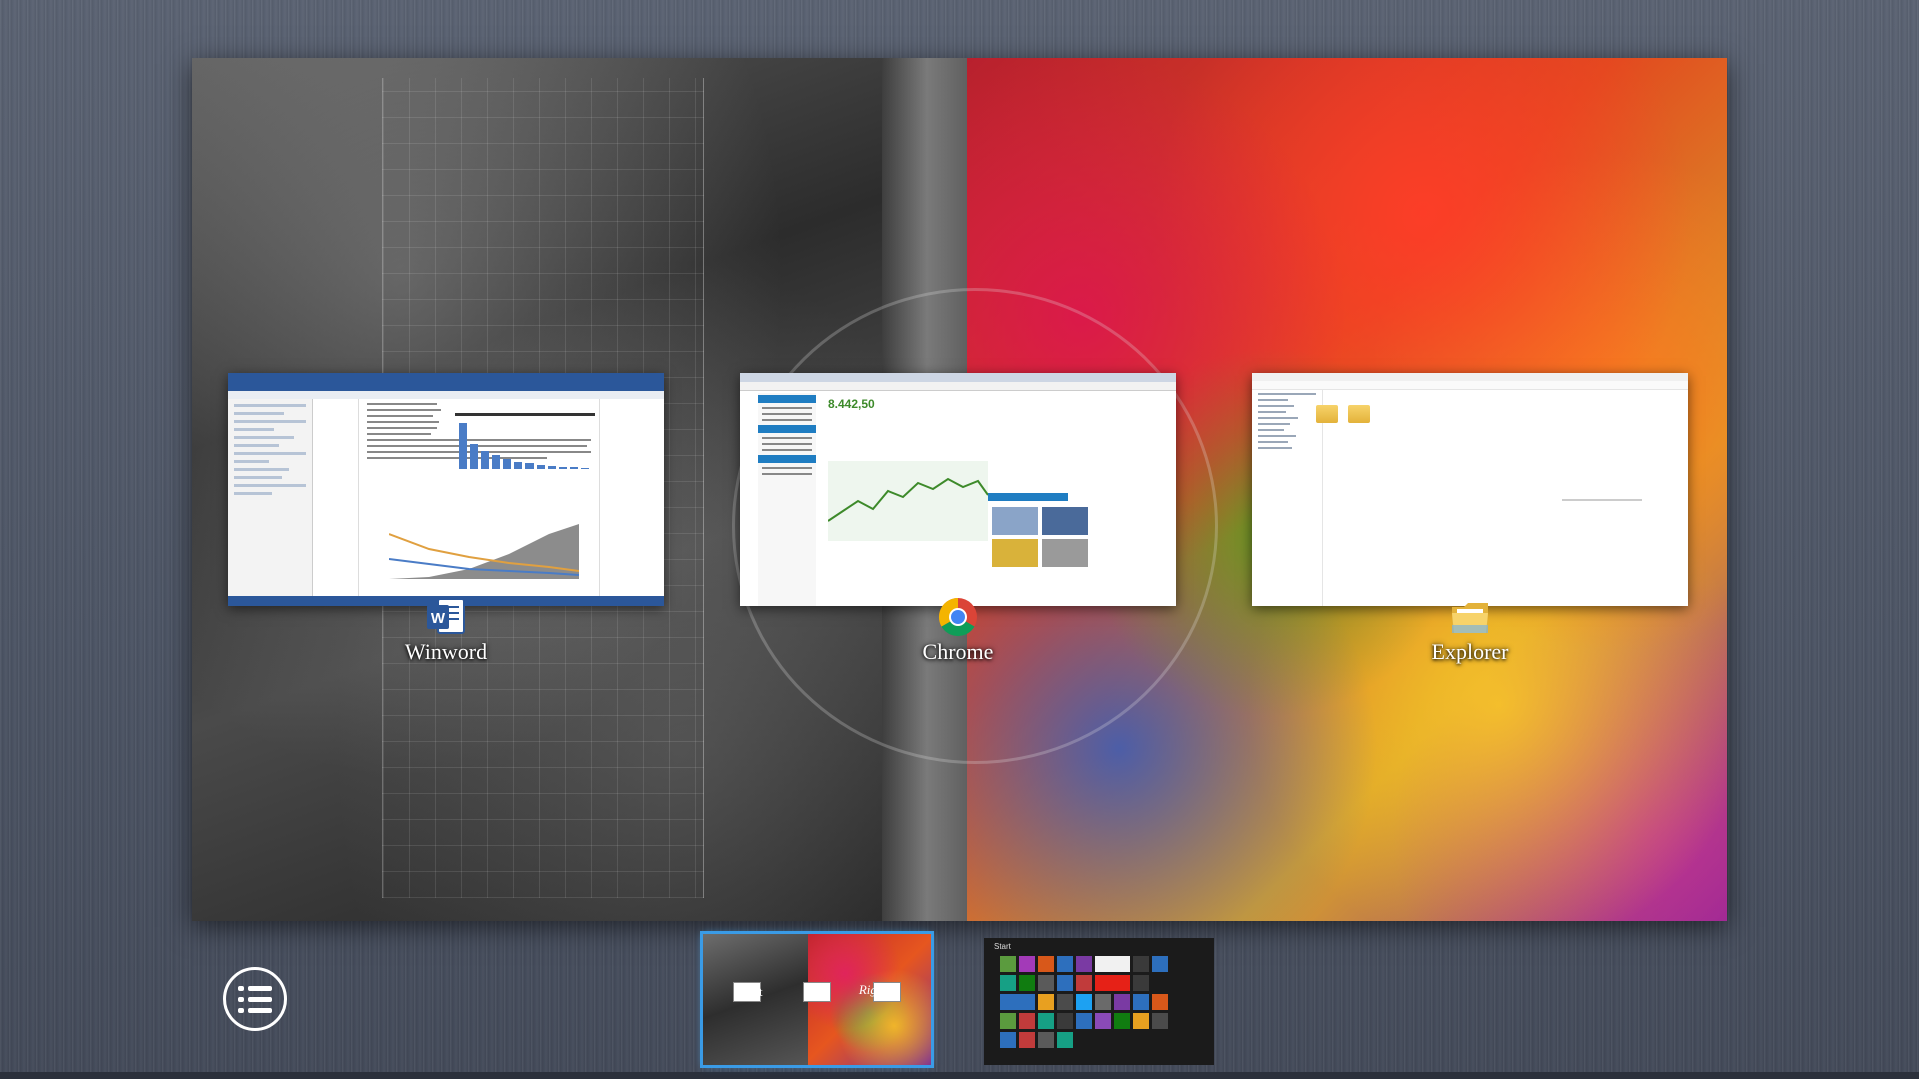 Image resolution: width=1919 pixels, height=1079 pixels. Describe the element at coordinates (817, 992) in the screenshot. I see `thumb-window` at that location.